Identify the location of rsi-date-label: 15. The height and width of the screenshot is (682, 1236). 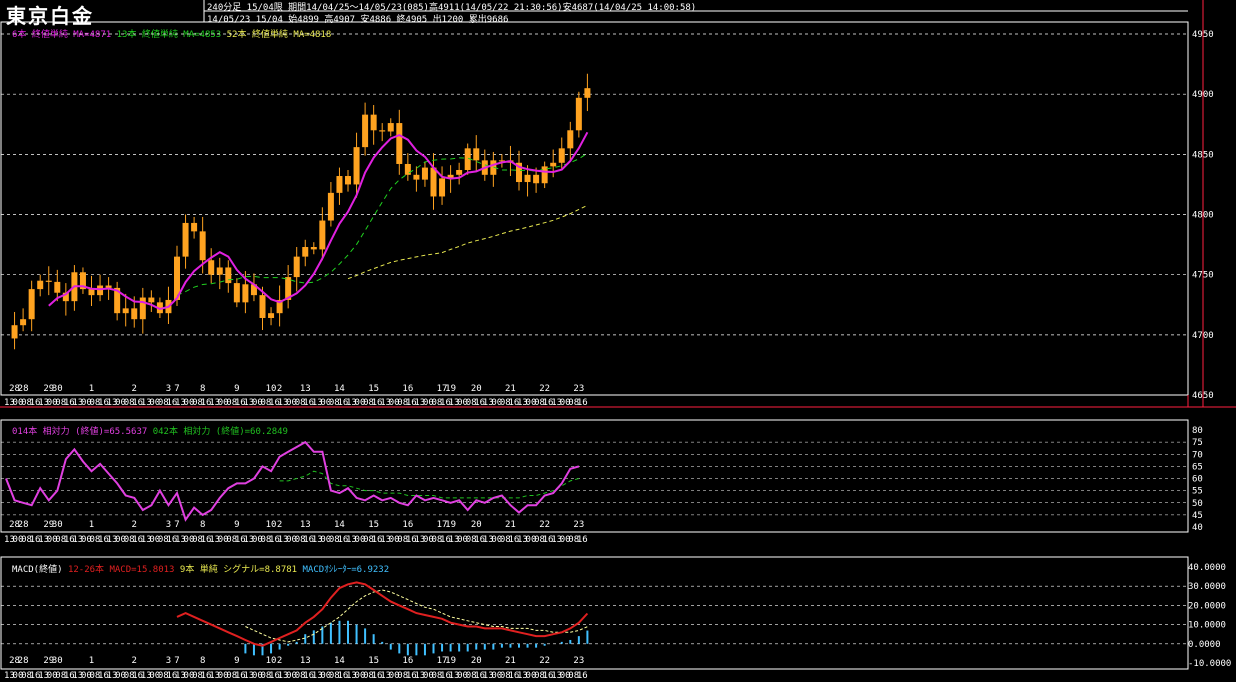
(373, 525).